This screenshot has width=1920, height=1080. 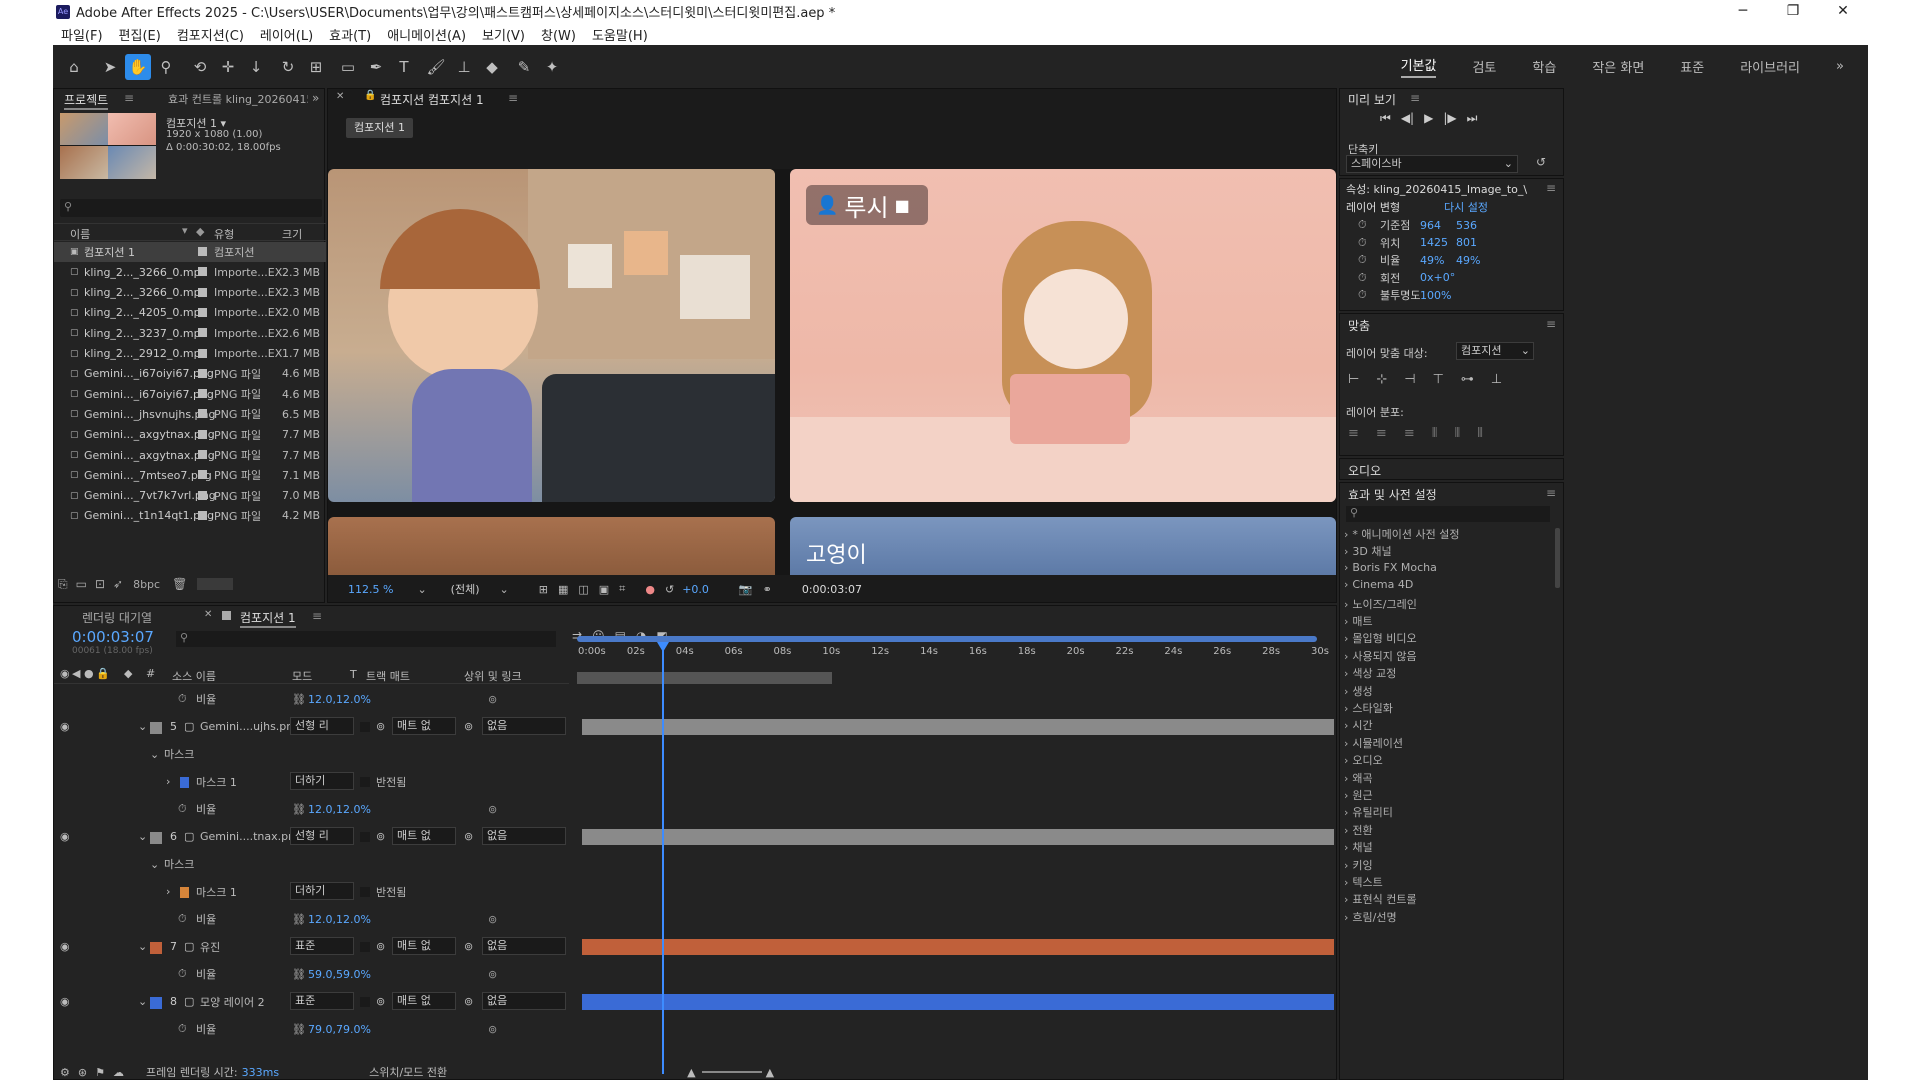 What do you see at coordinates (340, 96) in the screenshot?
I see `close-tab-icon: ✕` at bounding box center [340, 96].